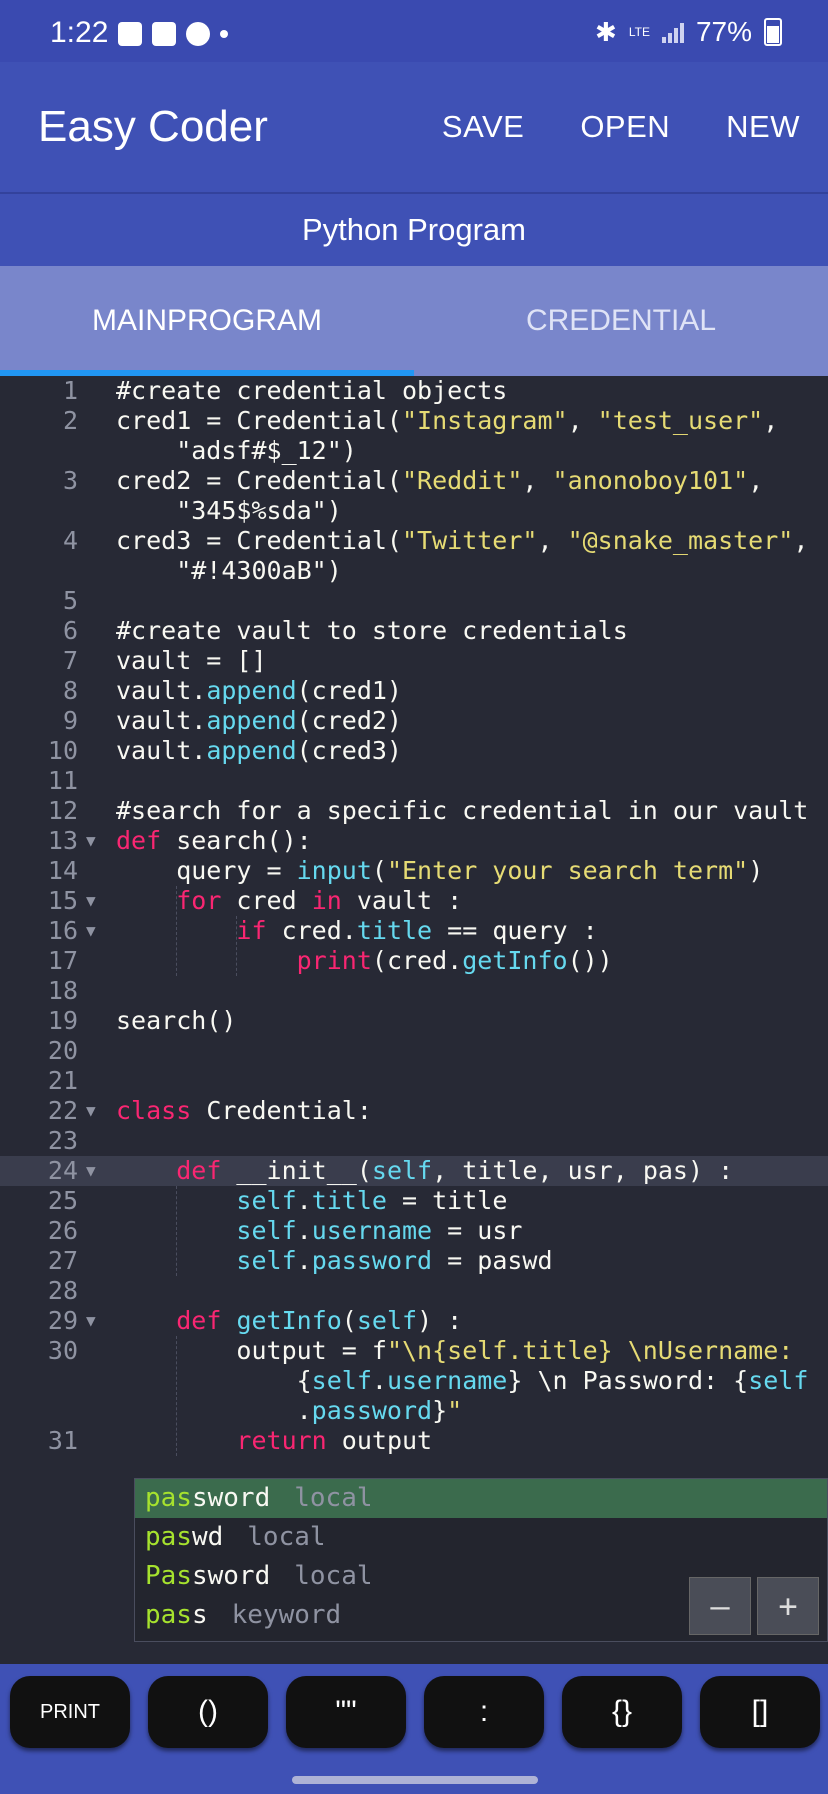 The height and width of the screenshot is (1794, 828). What do you see at coordinates (414, 1351) in the screenshot?
I see `code-line: 30 output = f"\n{self.title} \nUsername:` at bounding box center [414, 1351].